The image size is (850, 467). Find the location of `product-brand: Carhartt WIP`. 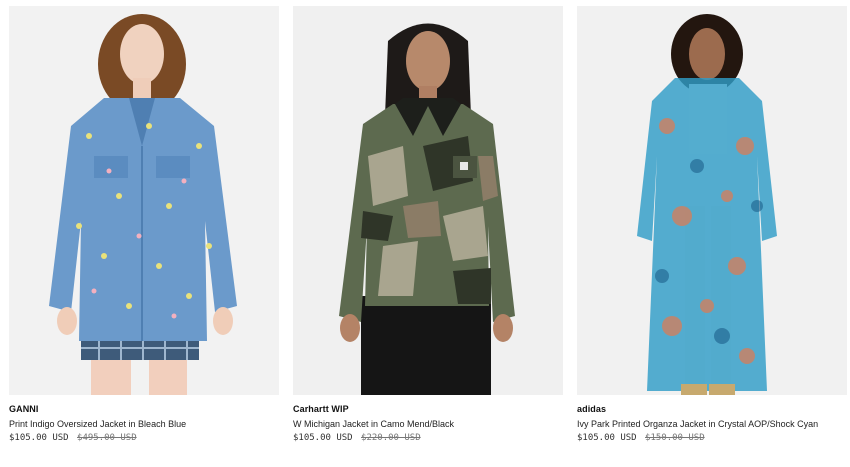

product-brand: Carhartt WIP is located at coordinates (428, 409).